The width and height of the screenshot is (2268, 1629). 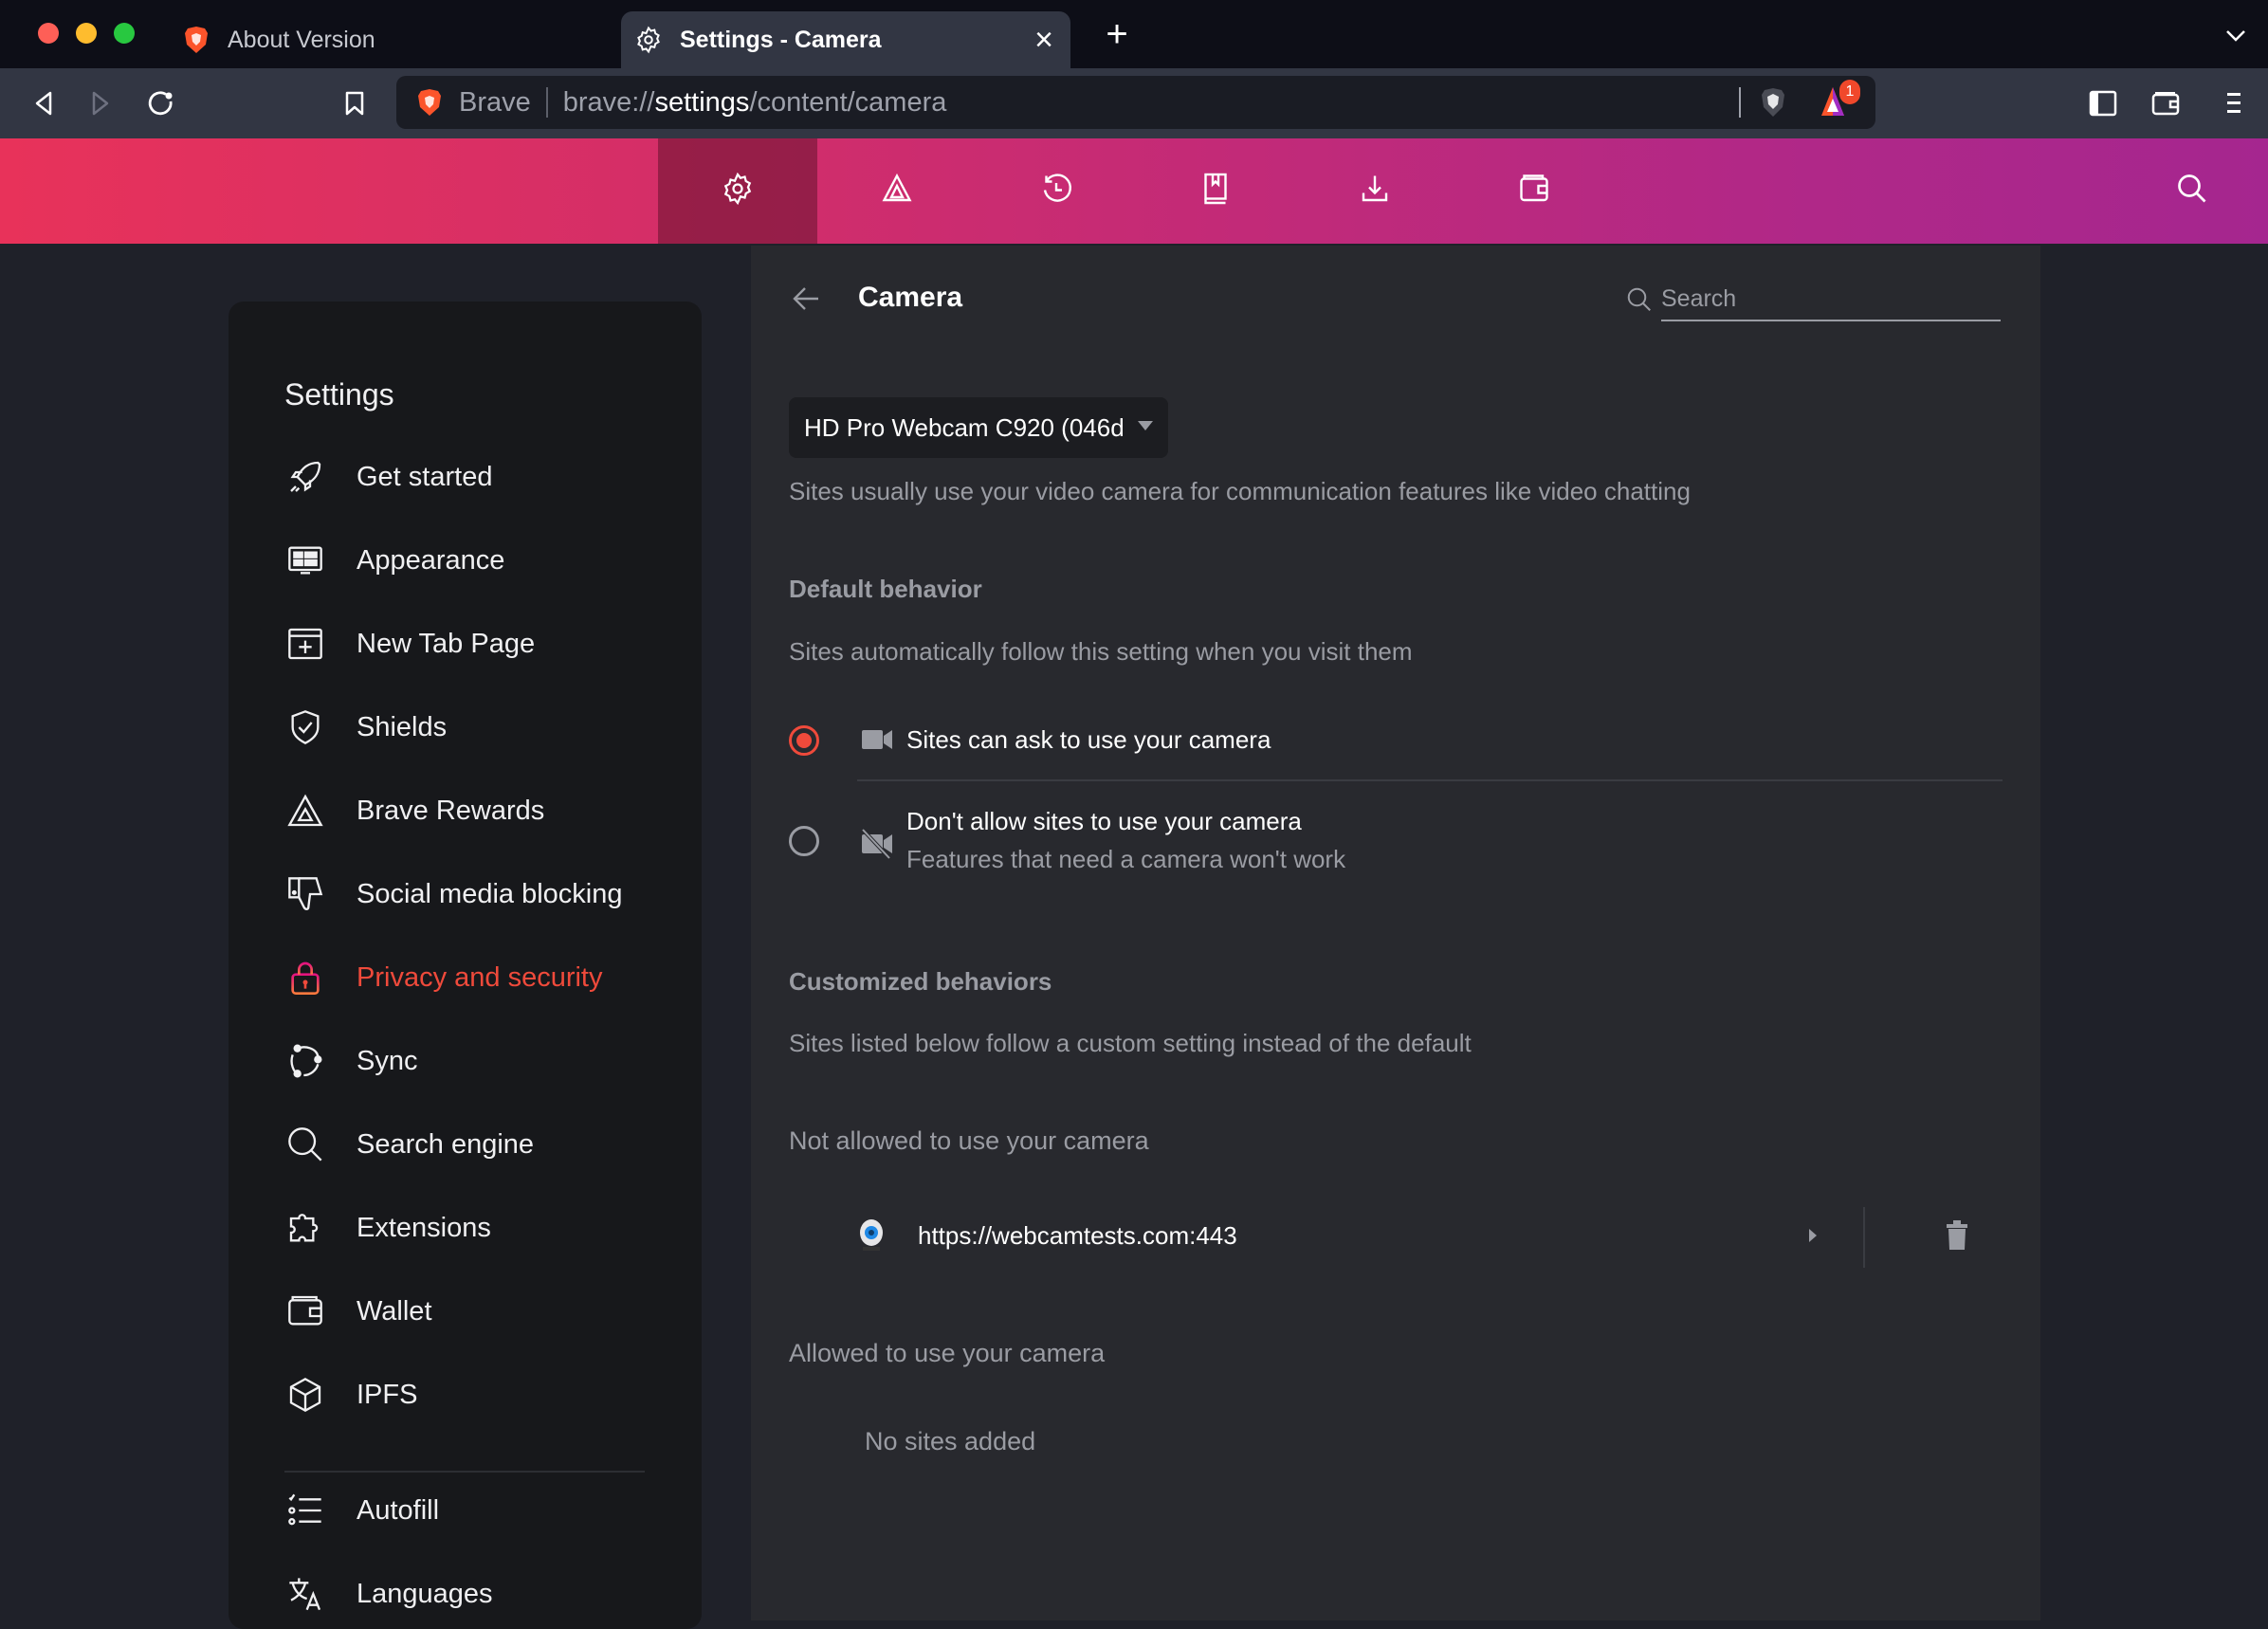 What do you see at coordinates (1864, 1237) in the screenshot?
I see `row-divider` at bounding box center [1864, 1237].